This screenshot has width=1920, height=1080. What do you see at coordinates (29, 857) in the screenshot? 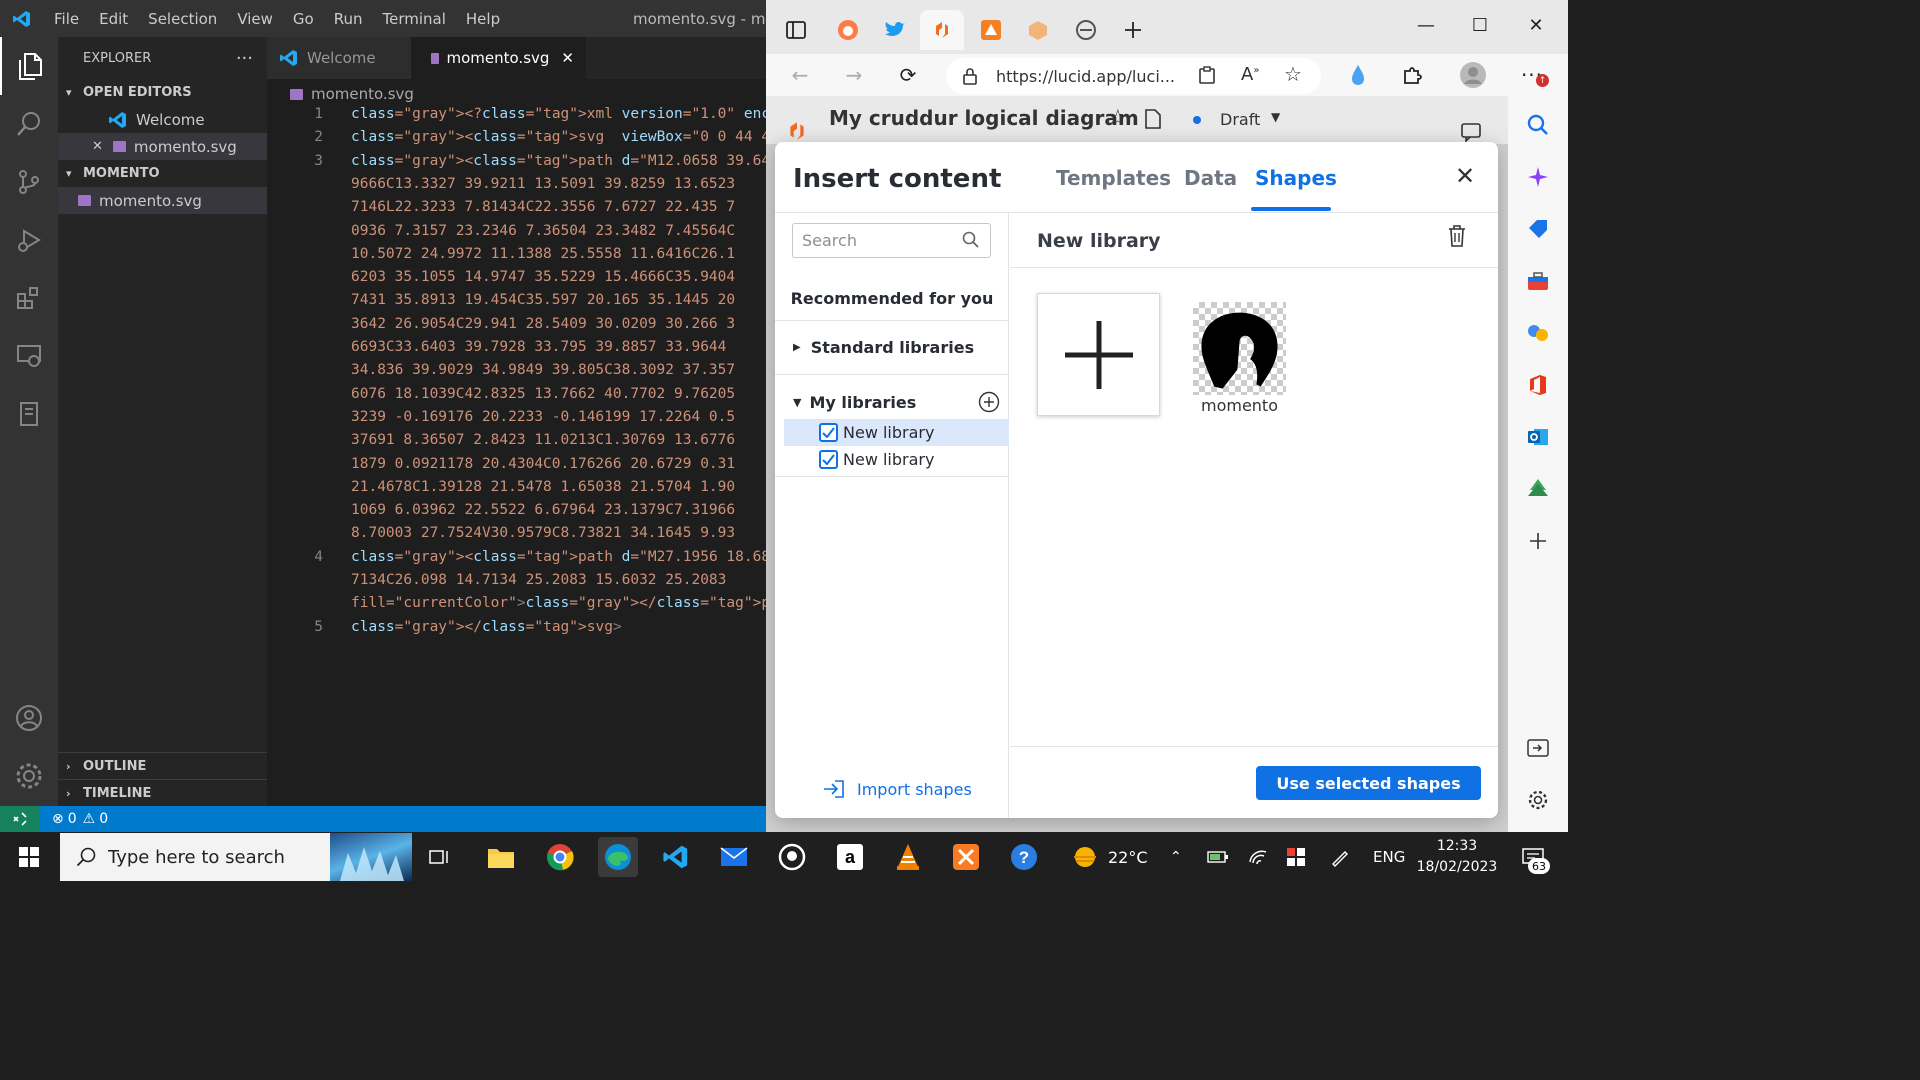
I see `windows-start-icon` at bounding box center [29, 857].